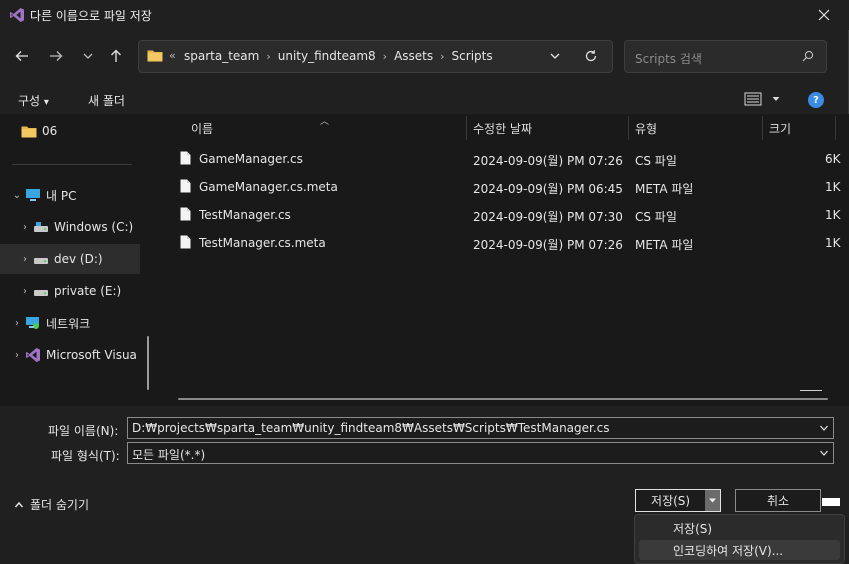 This screenshot has height=564, width=849. What do you see at coordinates (60, 505) in the screenshot?
I see `hide-folders-label: 폴더 숨기기` at bounding box center [60, 505].